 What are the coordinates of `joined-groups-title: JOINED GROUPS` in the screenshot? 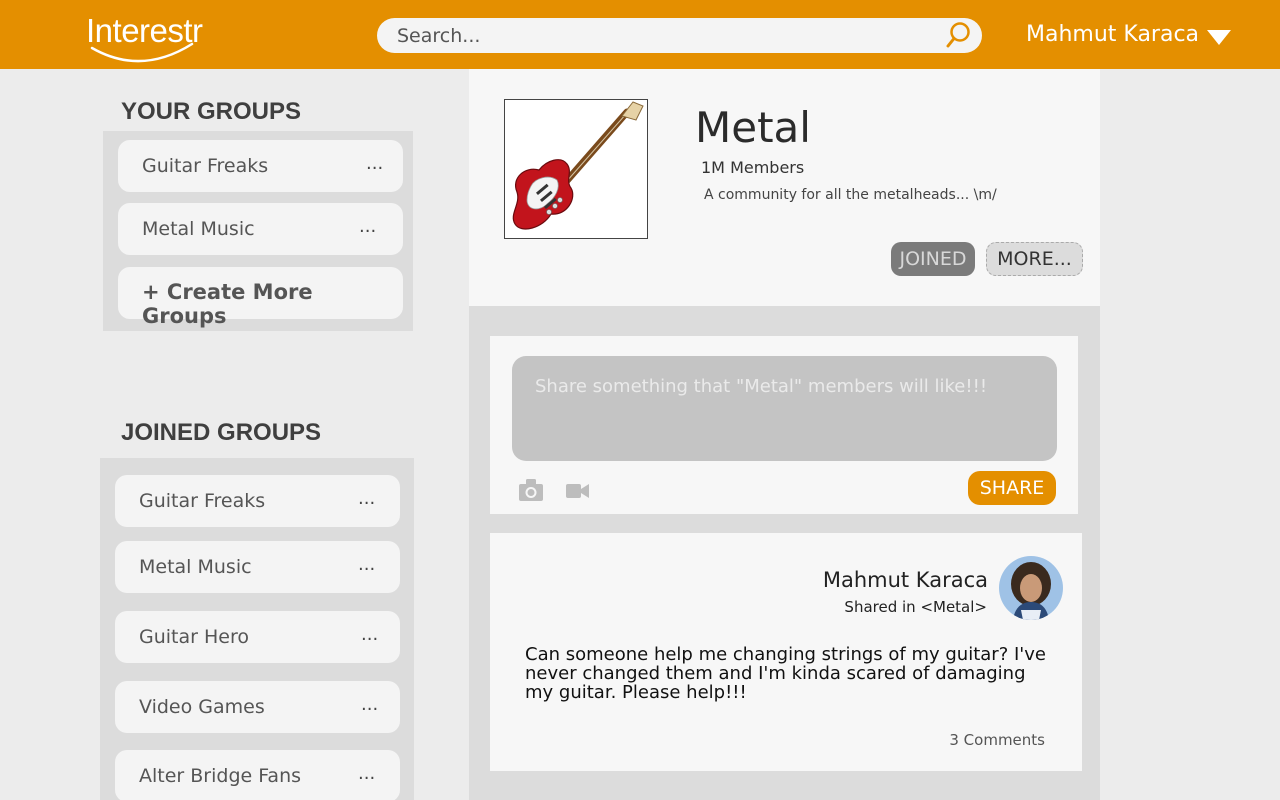 It's located at (221, 432).